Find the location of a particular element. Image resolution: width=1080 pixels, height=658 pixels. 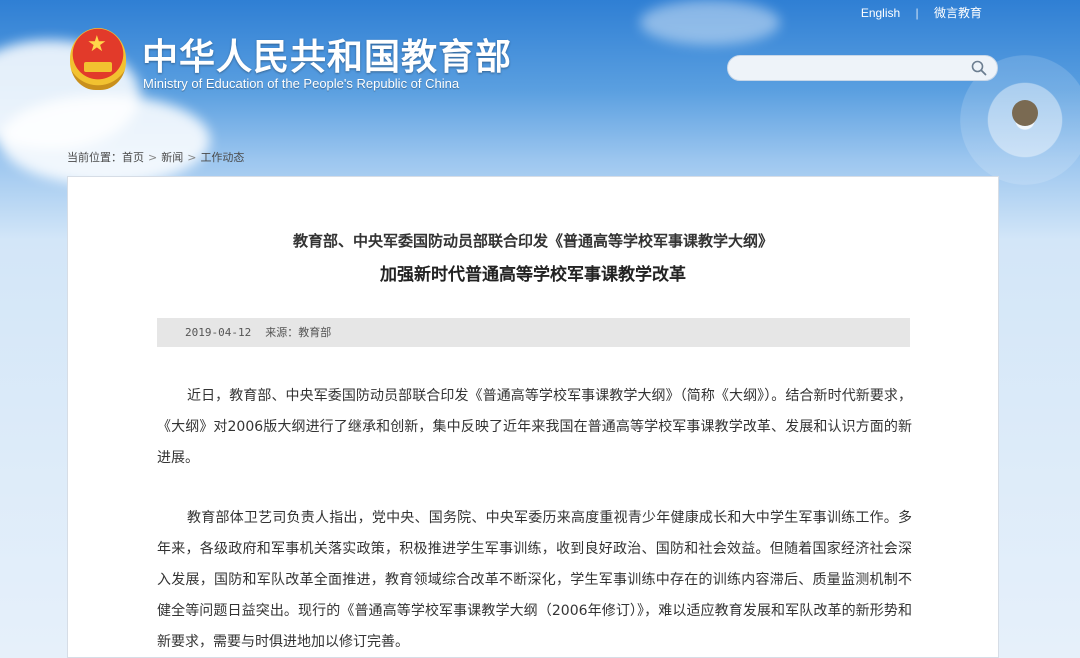

english-link: English is located at coordinates (880, 13).